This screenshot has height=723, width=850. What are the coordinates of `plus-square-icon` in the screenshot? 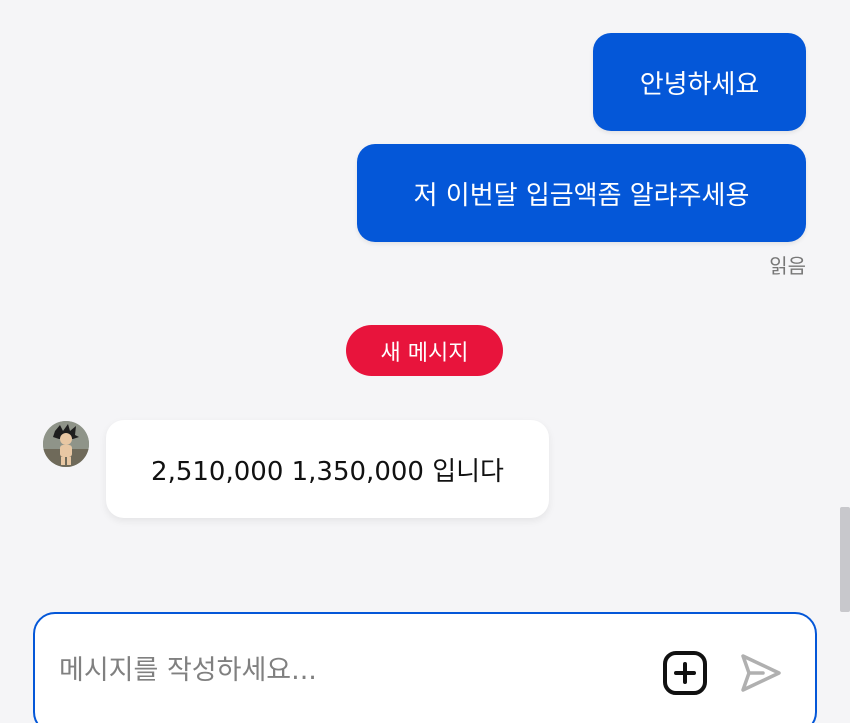 It's located at (685, 673).